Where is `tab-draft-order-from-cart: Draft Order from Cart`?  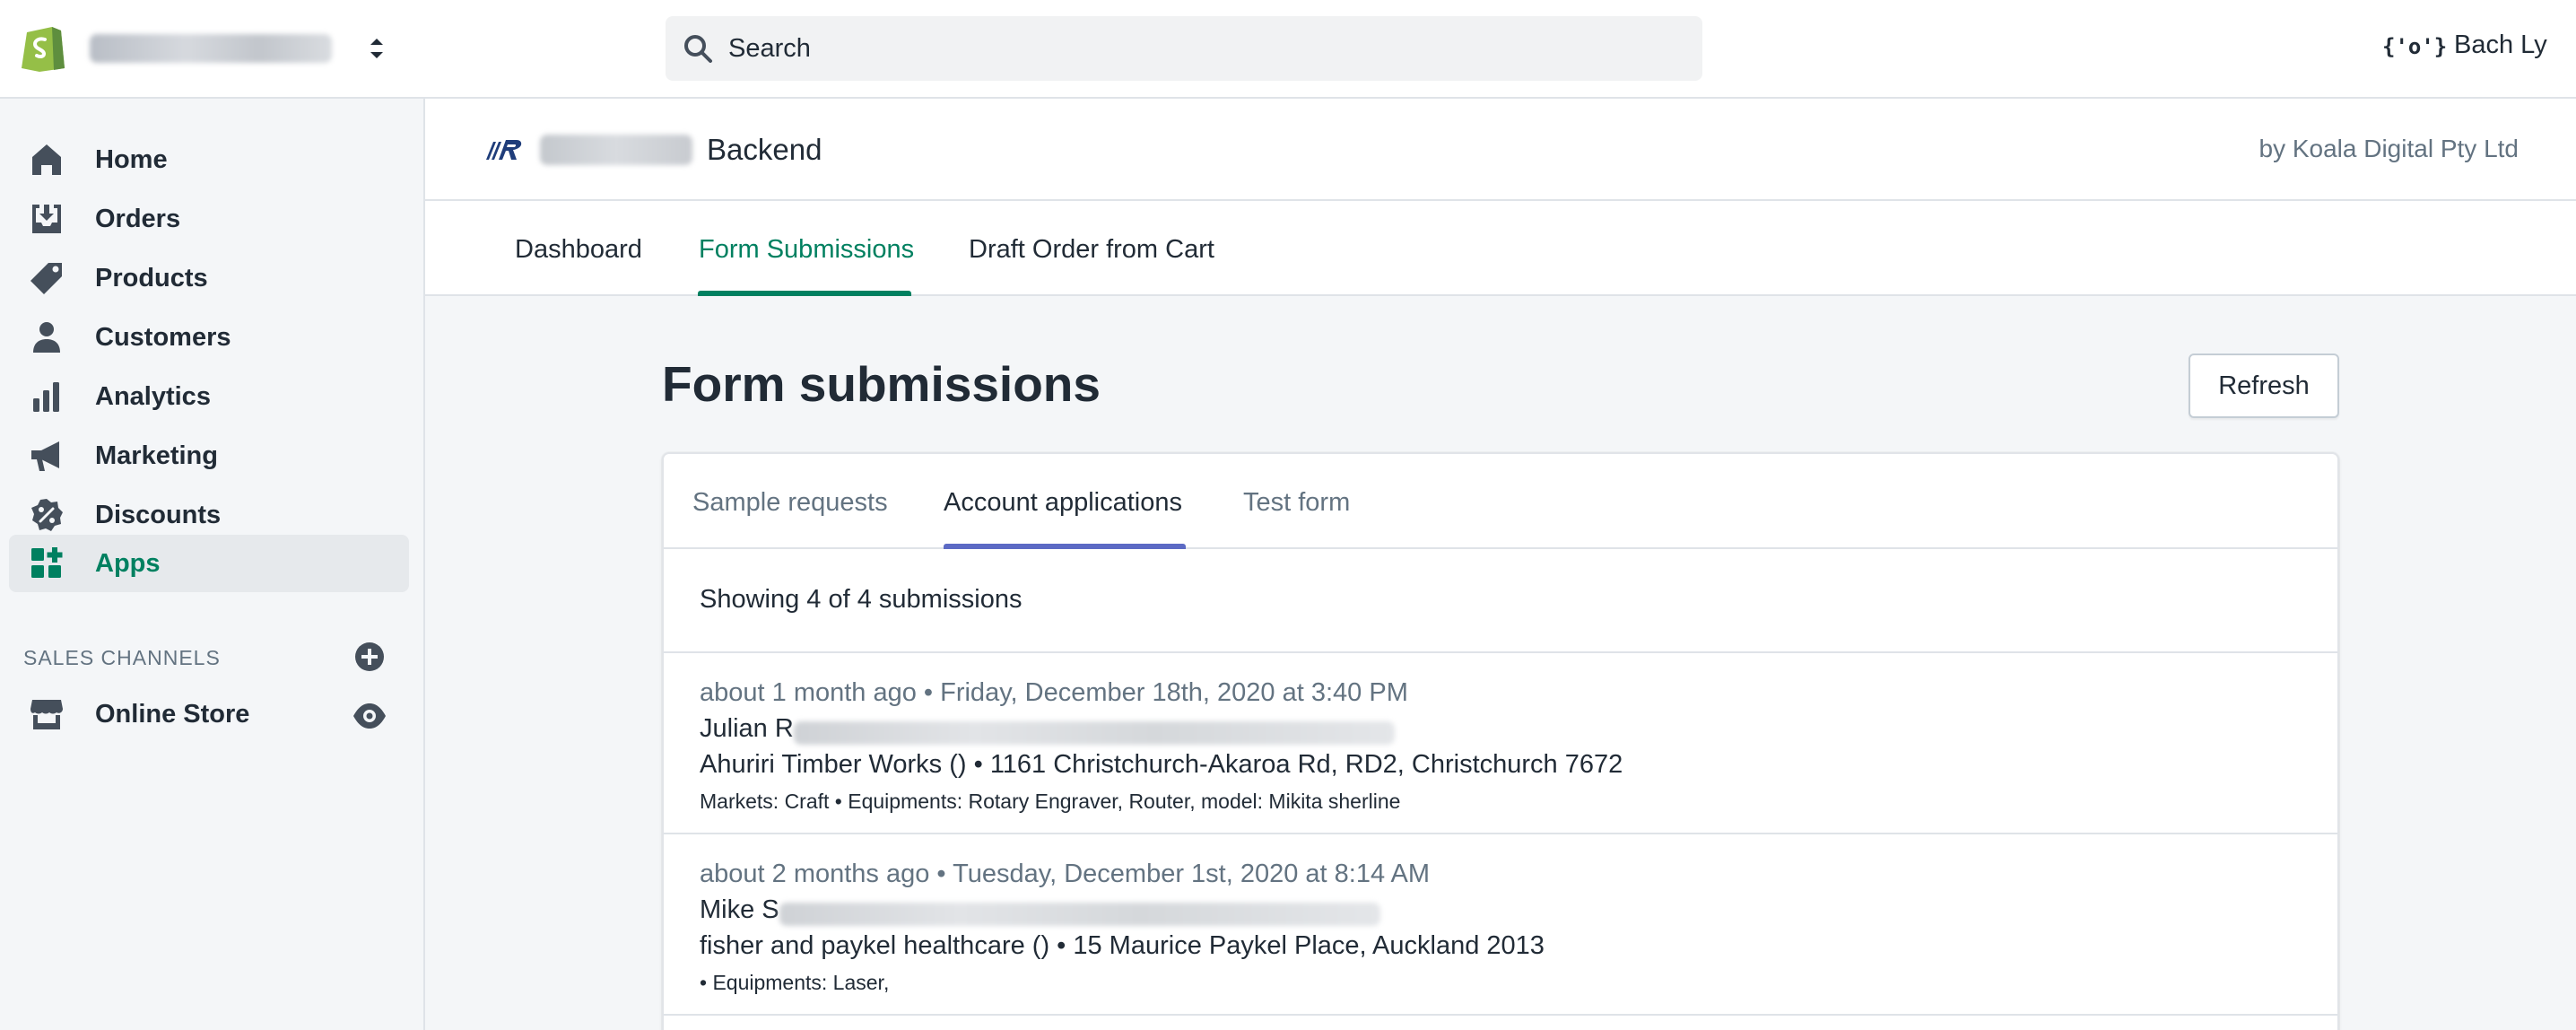
tab-draft-order-from-cart: Draft Order from Cart is located at coordinates (1091, 250).